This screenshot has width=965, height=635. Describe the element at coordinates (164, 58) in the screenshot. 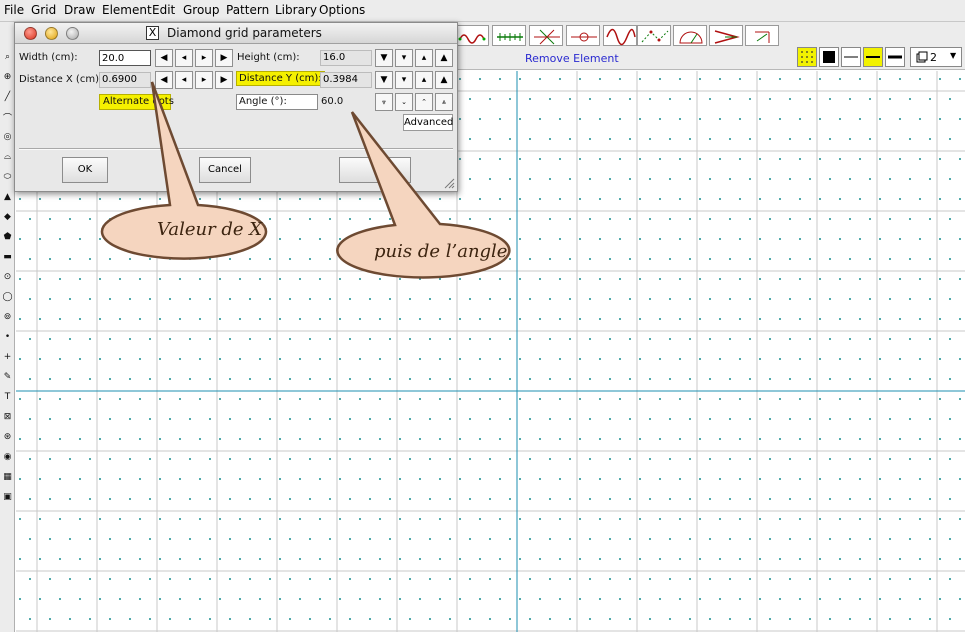

I see `width-decrease-large-button: ◀` at that location.